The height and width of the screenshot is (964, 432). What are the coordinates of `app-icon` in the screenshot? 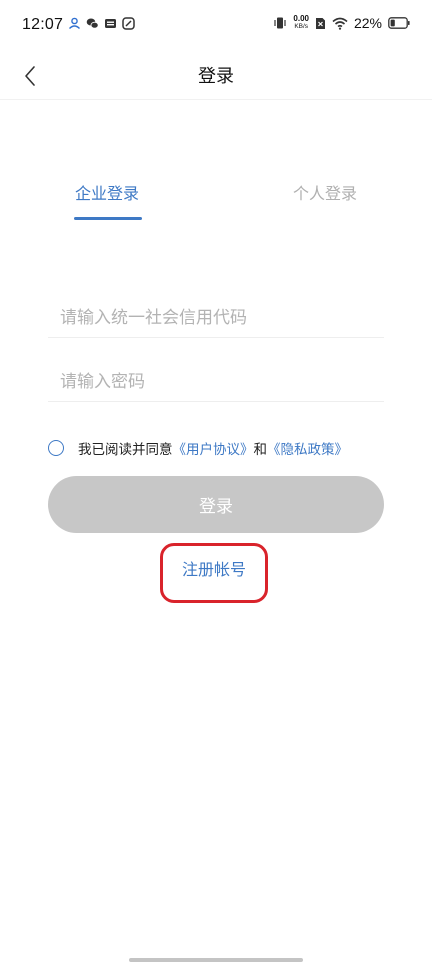 It's located at (128, 23).